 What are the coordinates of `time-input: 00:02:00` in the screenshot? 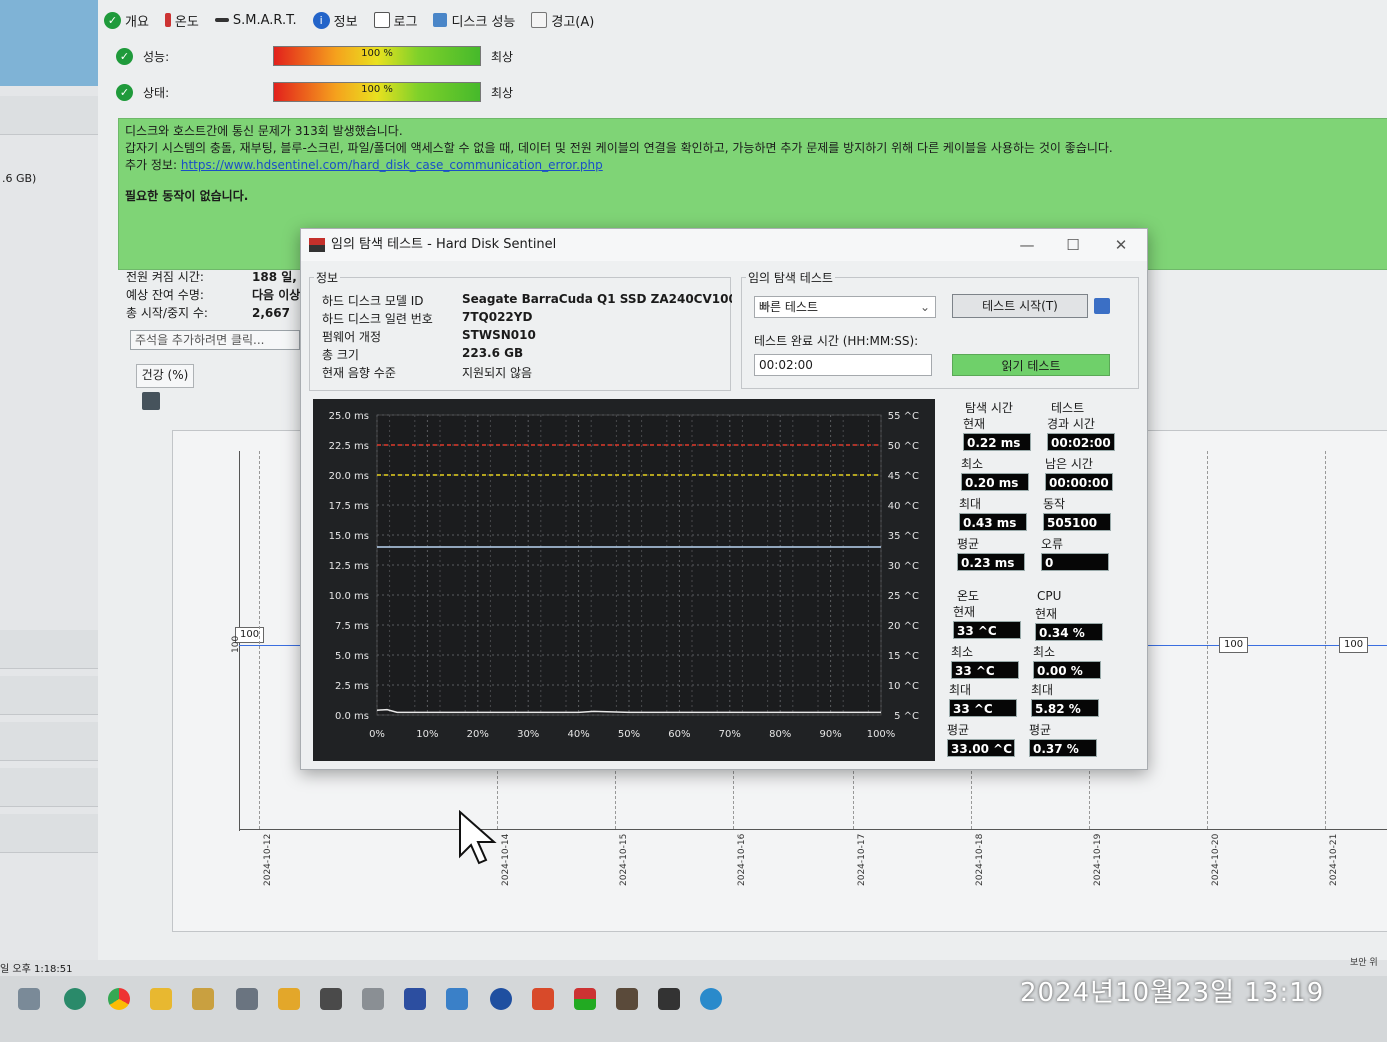 It's located at (843, 365).